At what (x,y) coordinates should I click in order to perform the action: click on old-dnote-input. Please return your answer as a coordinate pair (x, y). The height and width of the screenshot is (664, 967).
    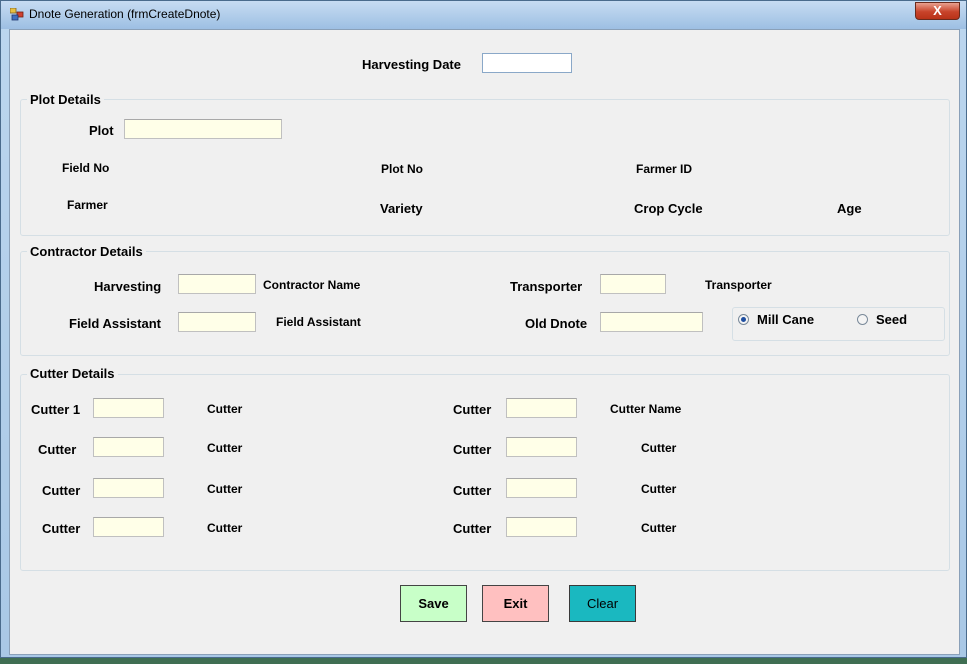
    Looking at the image, I should click on (651, 322).